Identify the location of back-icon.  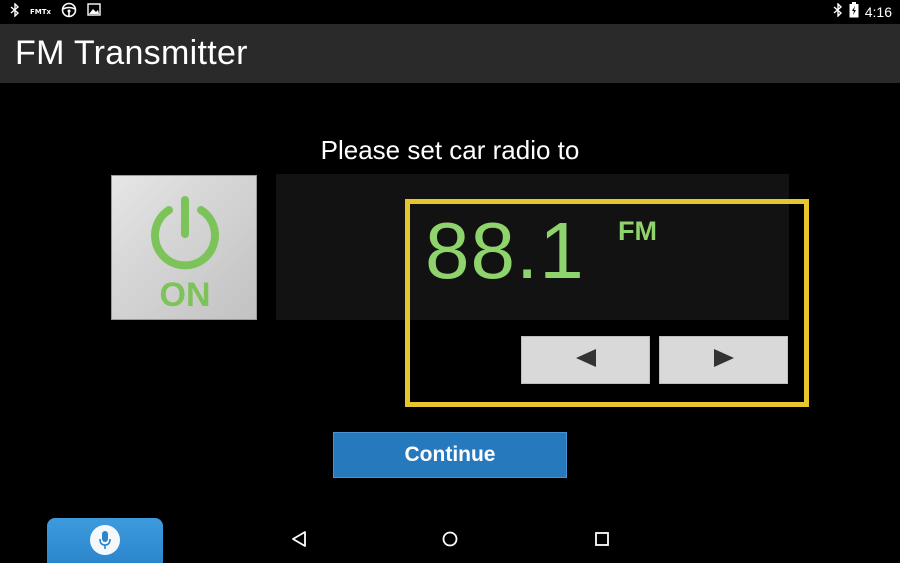
(299, 541).